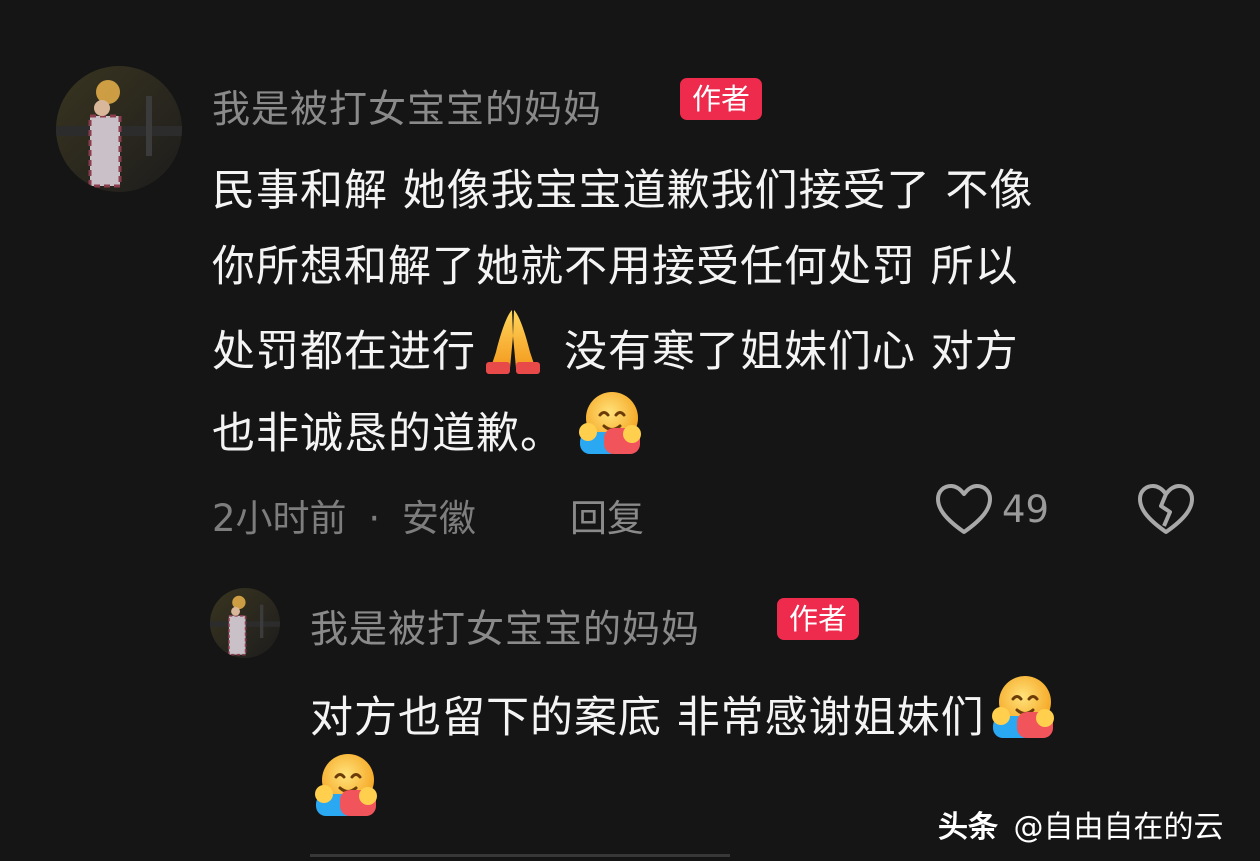  I want to click on cut-off-meta-row, so click(750, 853).